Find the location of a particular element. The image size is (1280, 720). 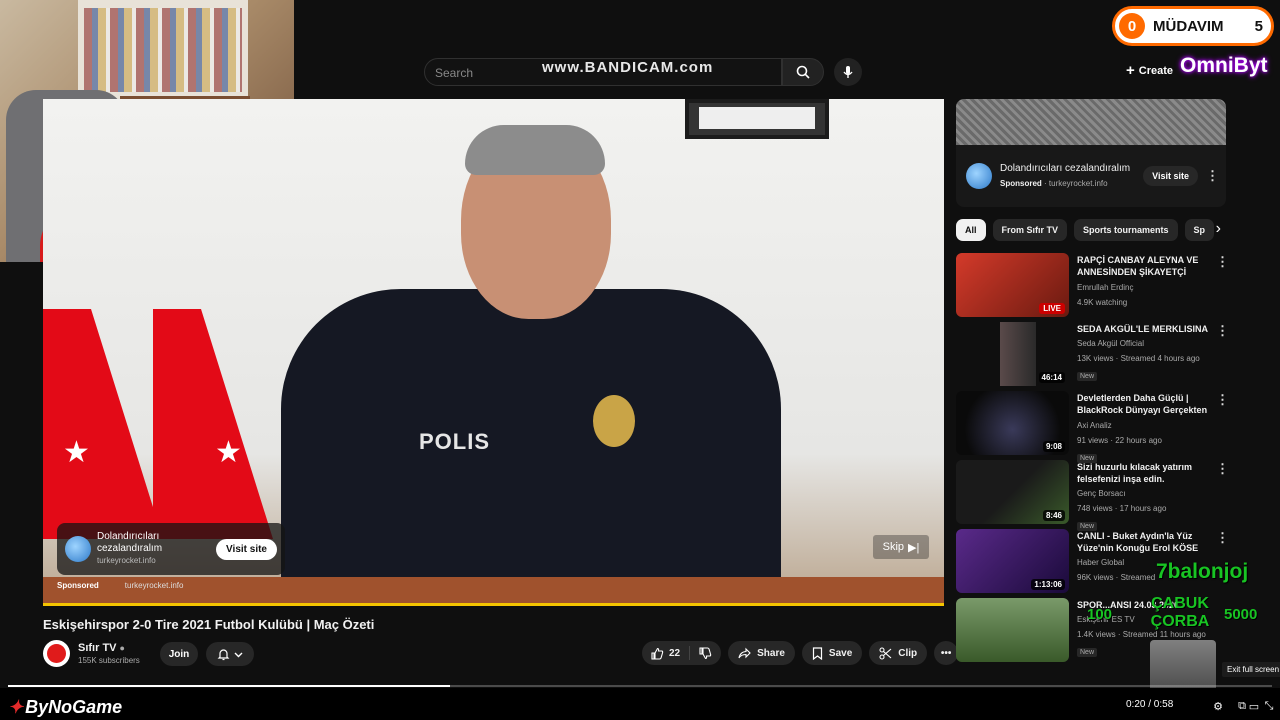

theater-icon: ▭ is located at coordinates (1254, 706).